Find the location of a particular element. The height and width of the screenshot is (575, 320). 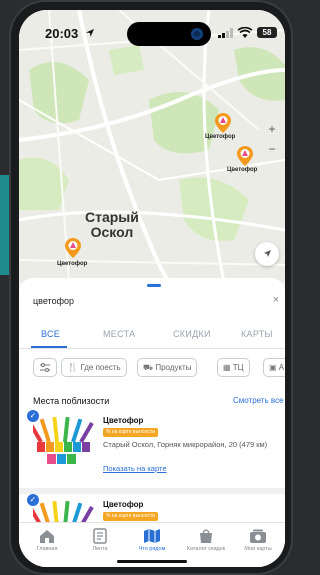

filter-chip-label: Где поесть is located at coordinates (100, 367).